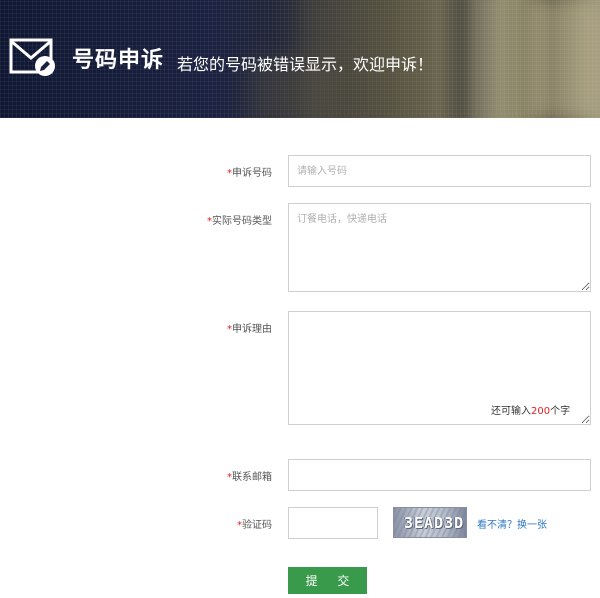 The image size is (600, 598). What do you see at coordinates (305, 64) in the screenshot?
I see `page-subtitle: 若您的号码被错误显示，欢迎申诉！` at bounding box center [305, 64].